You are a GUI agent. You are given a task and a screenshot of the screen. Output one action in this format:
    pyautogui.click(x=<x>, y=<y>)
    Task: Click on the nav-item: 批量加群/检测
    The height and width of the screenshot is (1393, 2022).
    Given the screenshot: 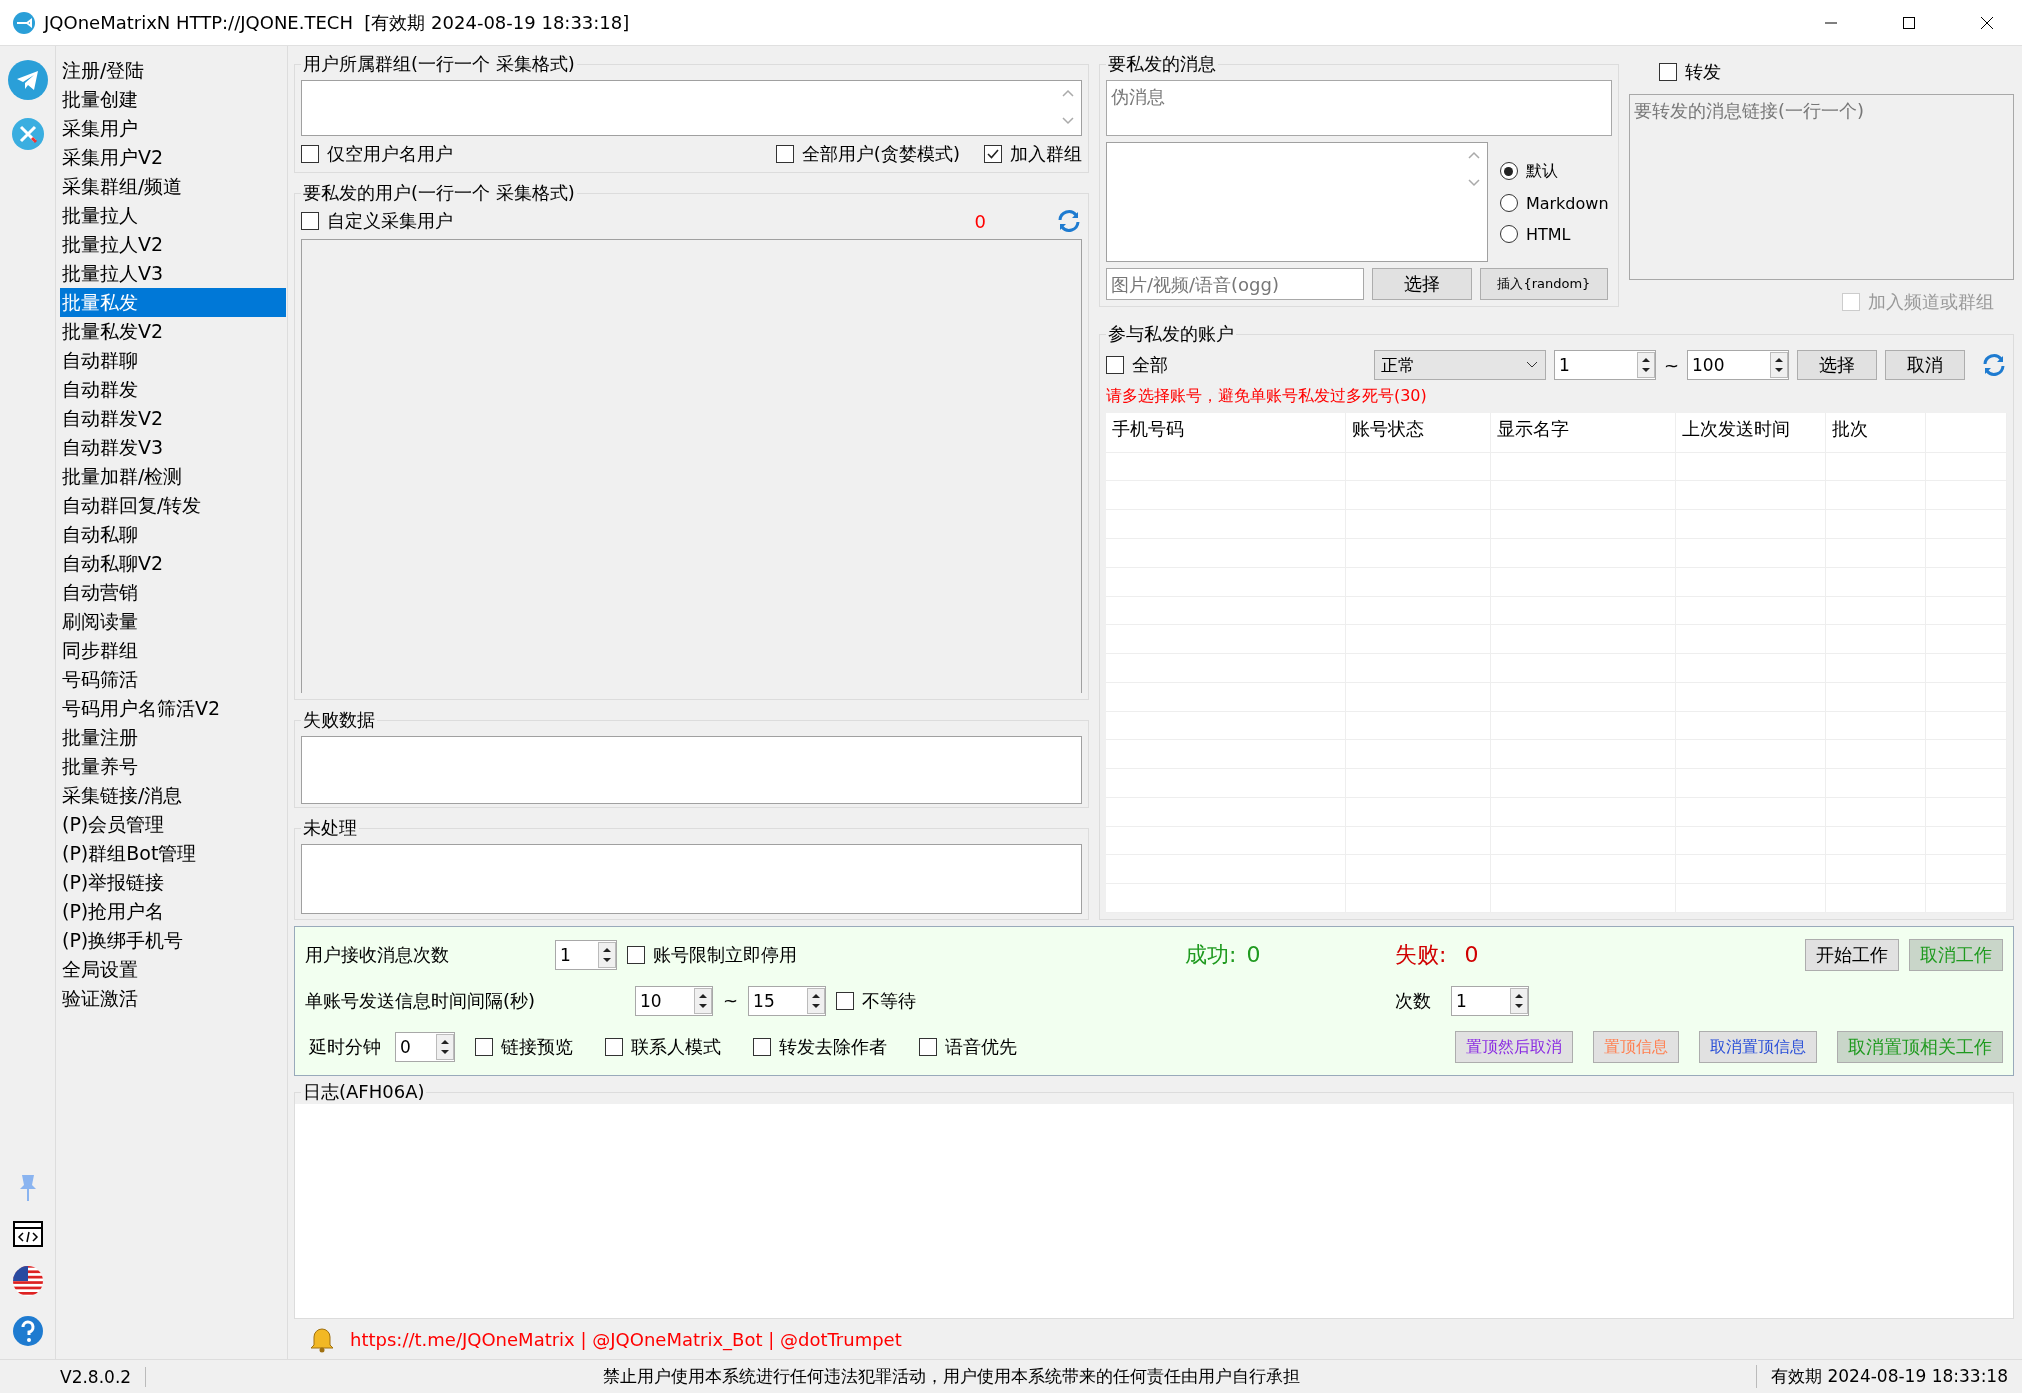 What is the action you would take?
    pyautogui.click(x=173, y=476)
    